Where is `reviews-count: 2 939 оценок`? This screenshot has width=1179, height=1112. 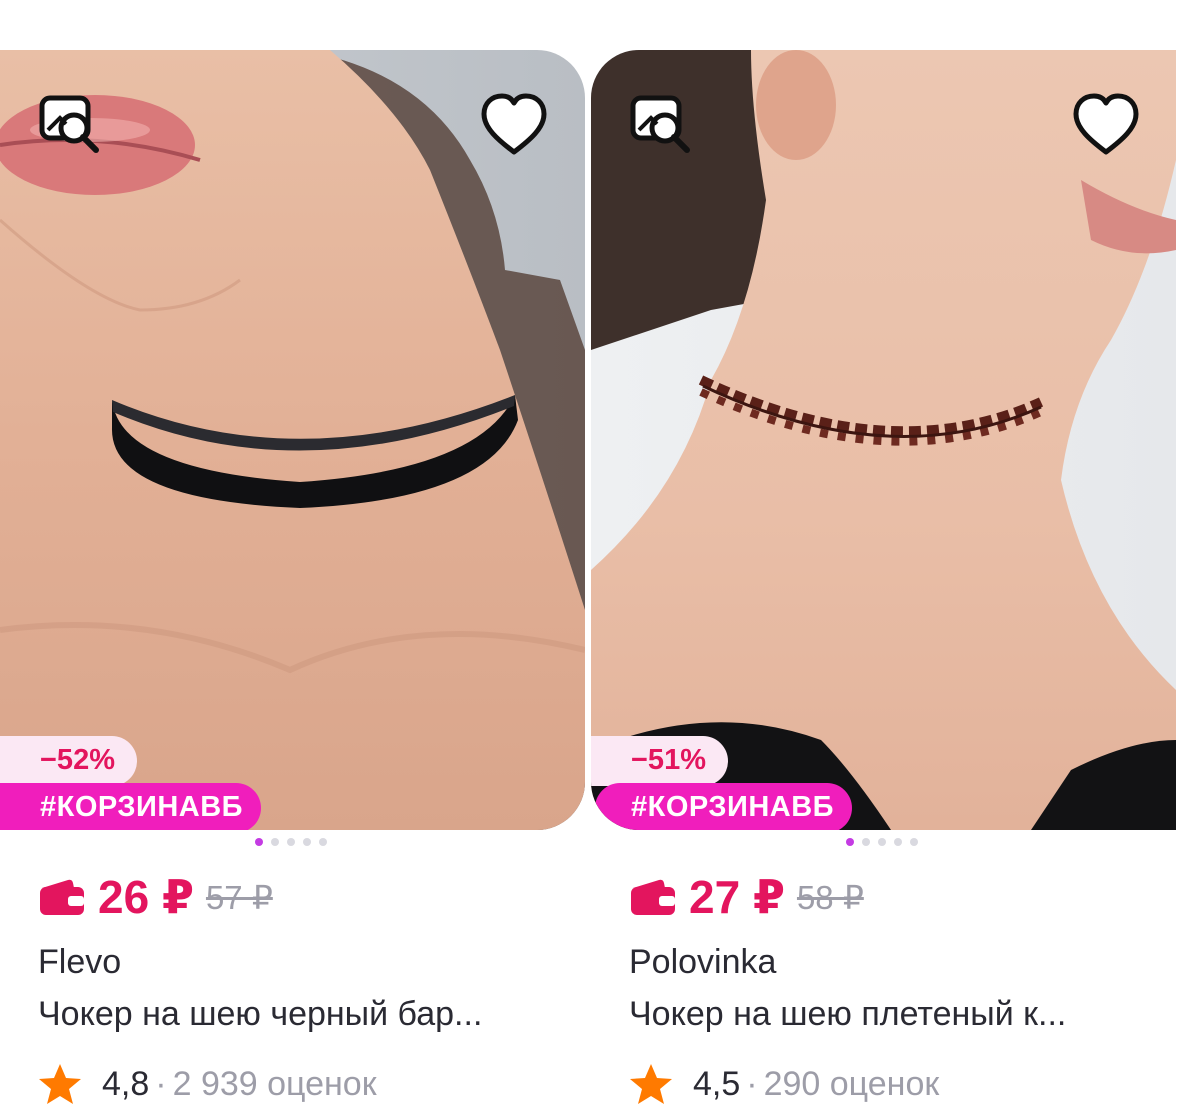
reviews-count: 2 939 оценок is located at coordinates (275, 1084).